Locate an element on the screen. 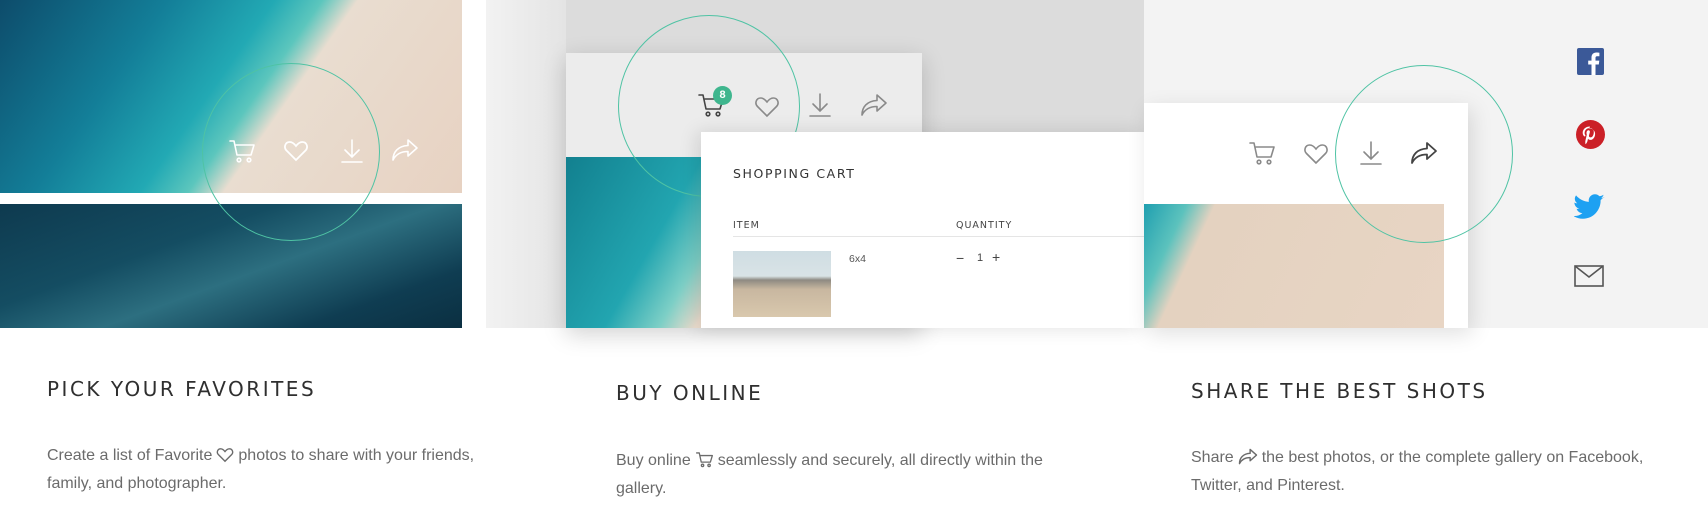 Image resolution: width=1708 pixels, height=514 pixels. cart-count-badge: 8 is located at coordinates (722, 95).